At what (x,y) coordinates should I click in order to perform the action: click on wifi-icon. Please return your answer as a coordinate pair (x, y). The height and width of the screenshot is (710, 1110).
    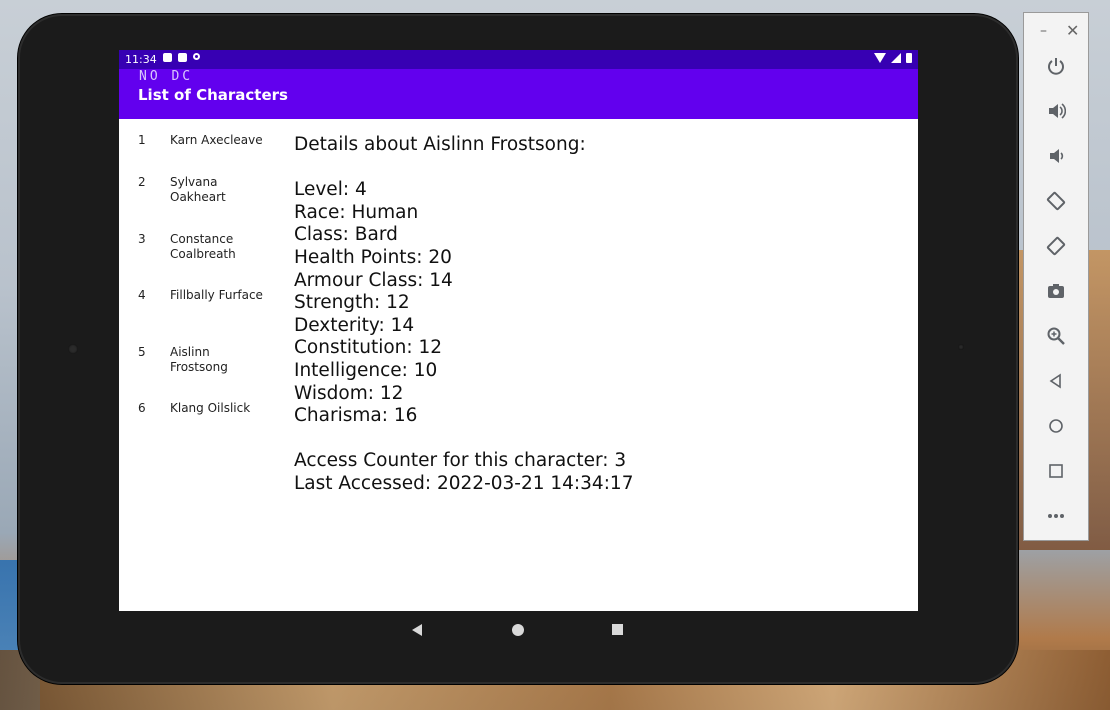
    Looking at the image, I should click on (880, 58).